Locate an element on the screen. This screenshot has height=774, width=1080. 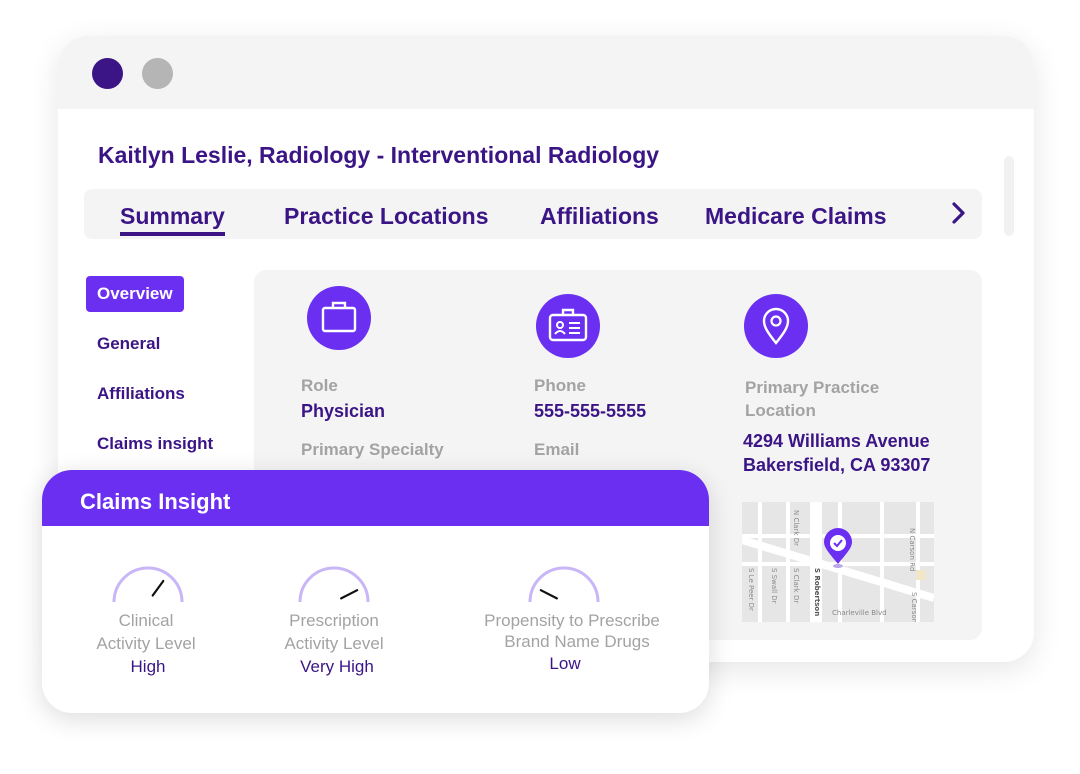
map-street-charleville: Charleville Blvd is located at coordinates (859, 613).